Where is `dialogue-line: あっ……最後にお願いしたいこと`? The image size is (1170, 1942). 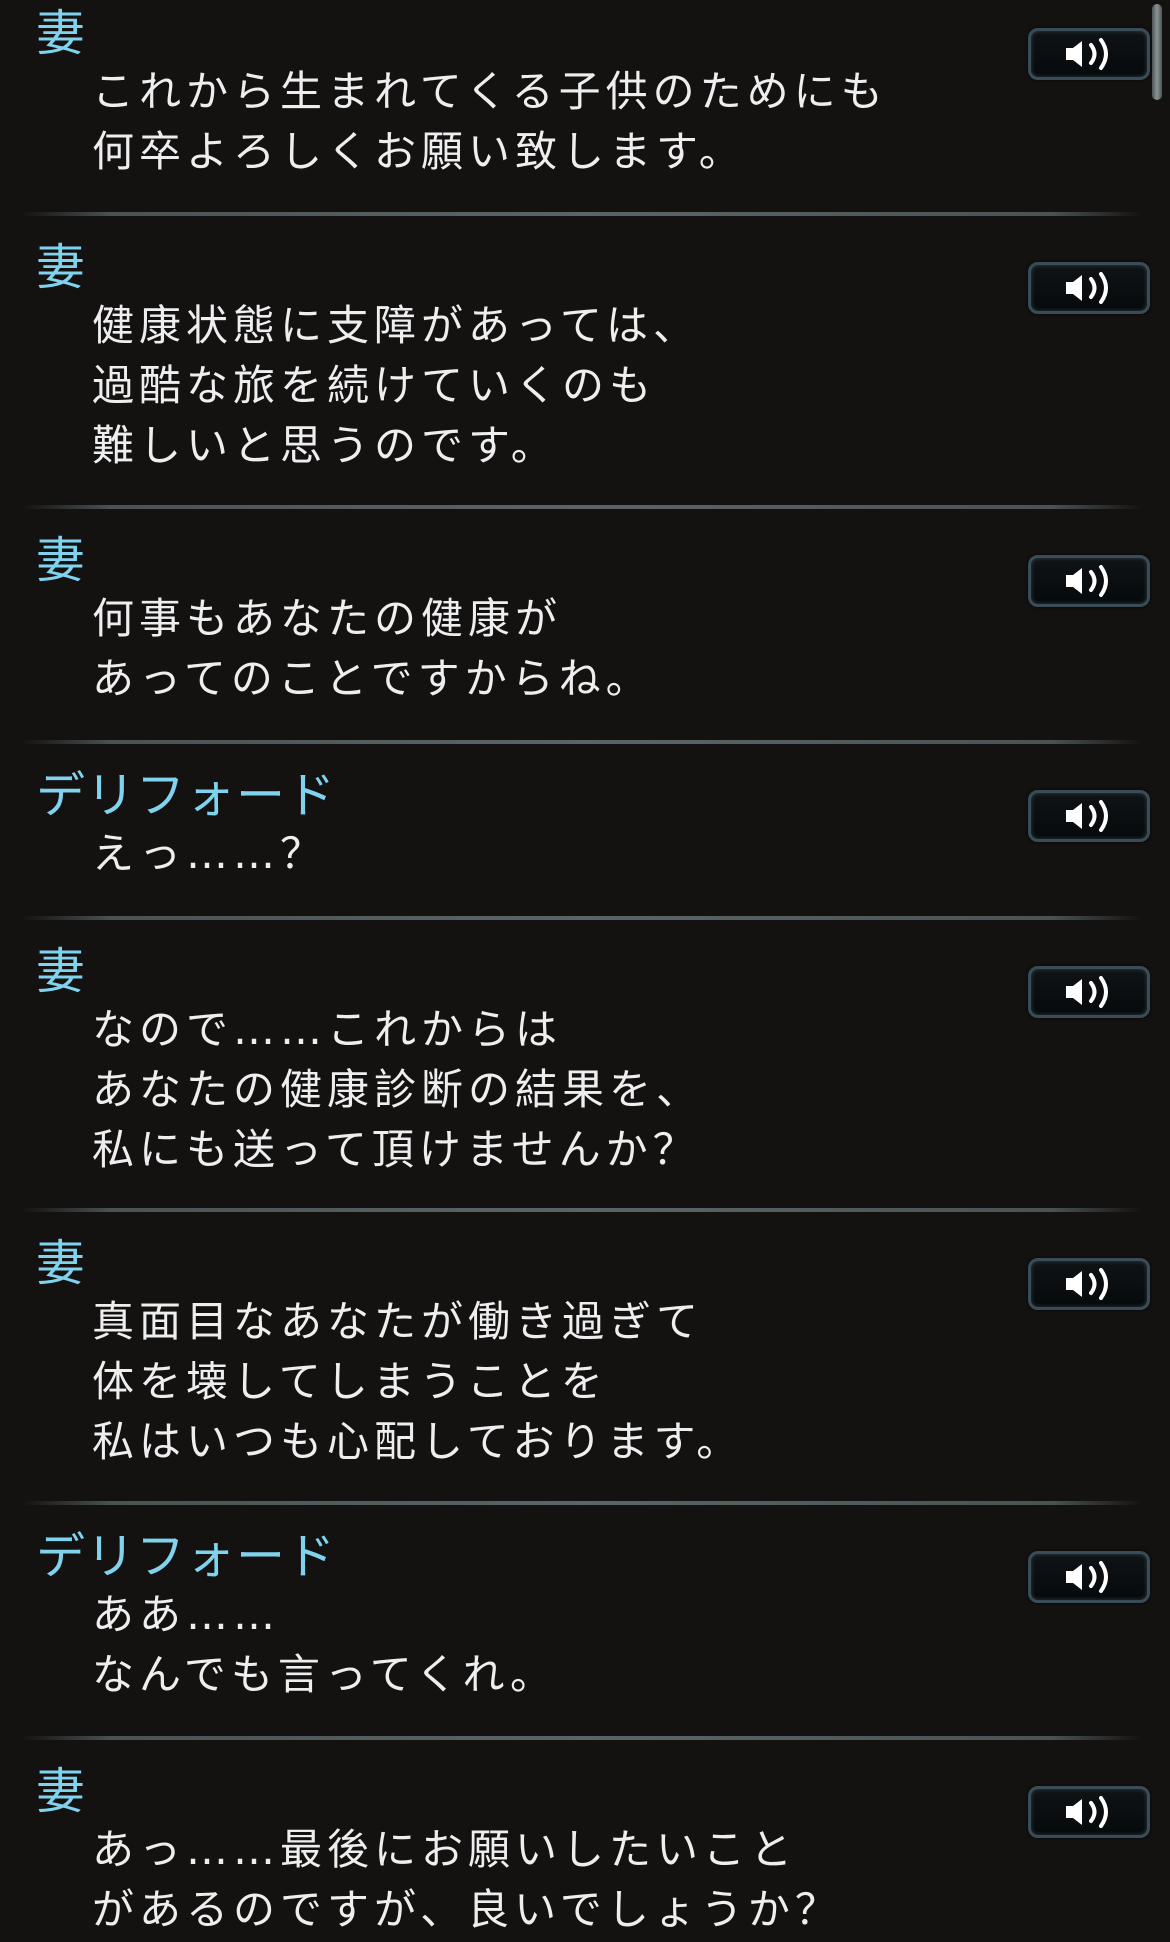
dialogue-line: あっ……最後にお願いしたいこと is located at coordinates (445, 1849).